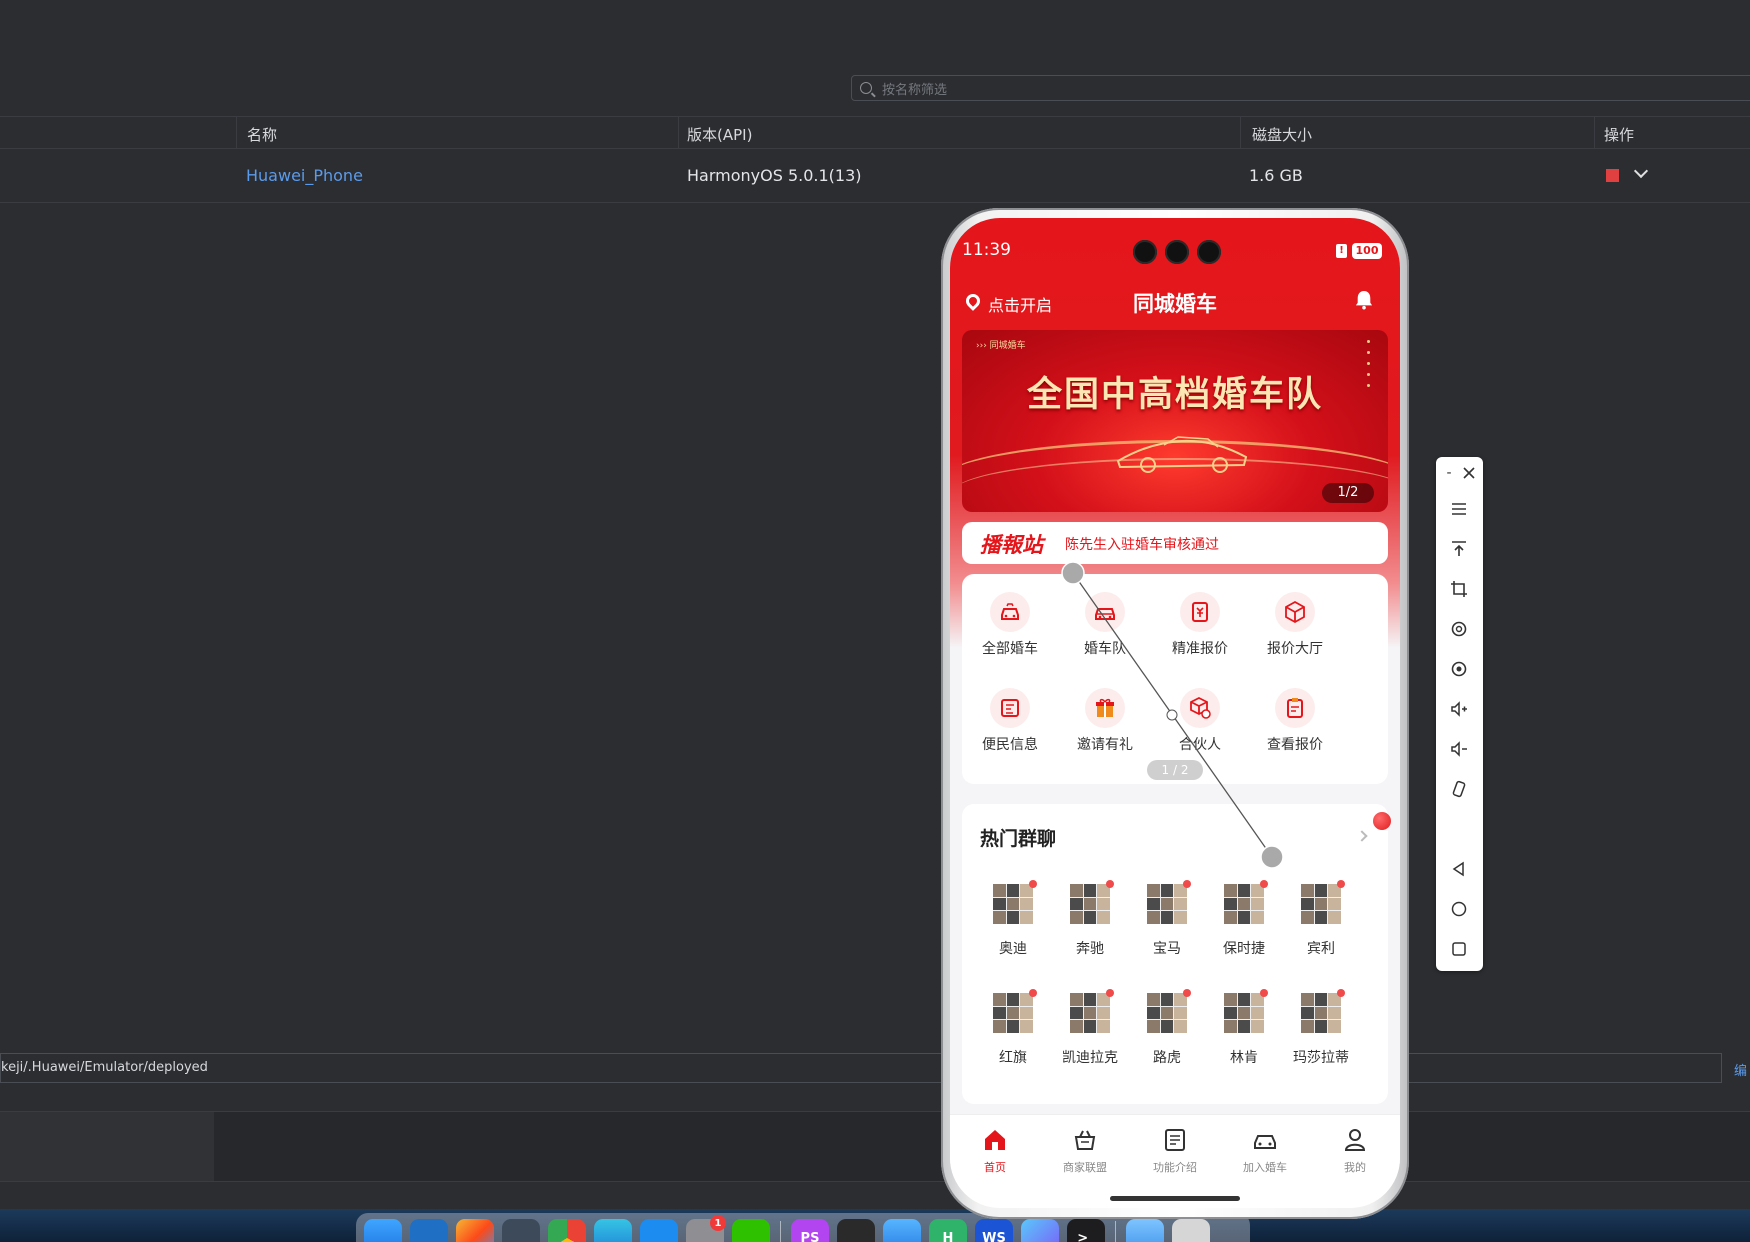  I want to click on tab-features: 功能介绍, so click(1175, 1151).